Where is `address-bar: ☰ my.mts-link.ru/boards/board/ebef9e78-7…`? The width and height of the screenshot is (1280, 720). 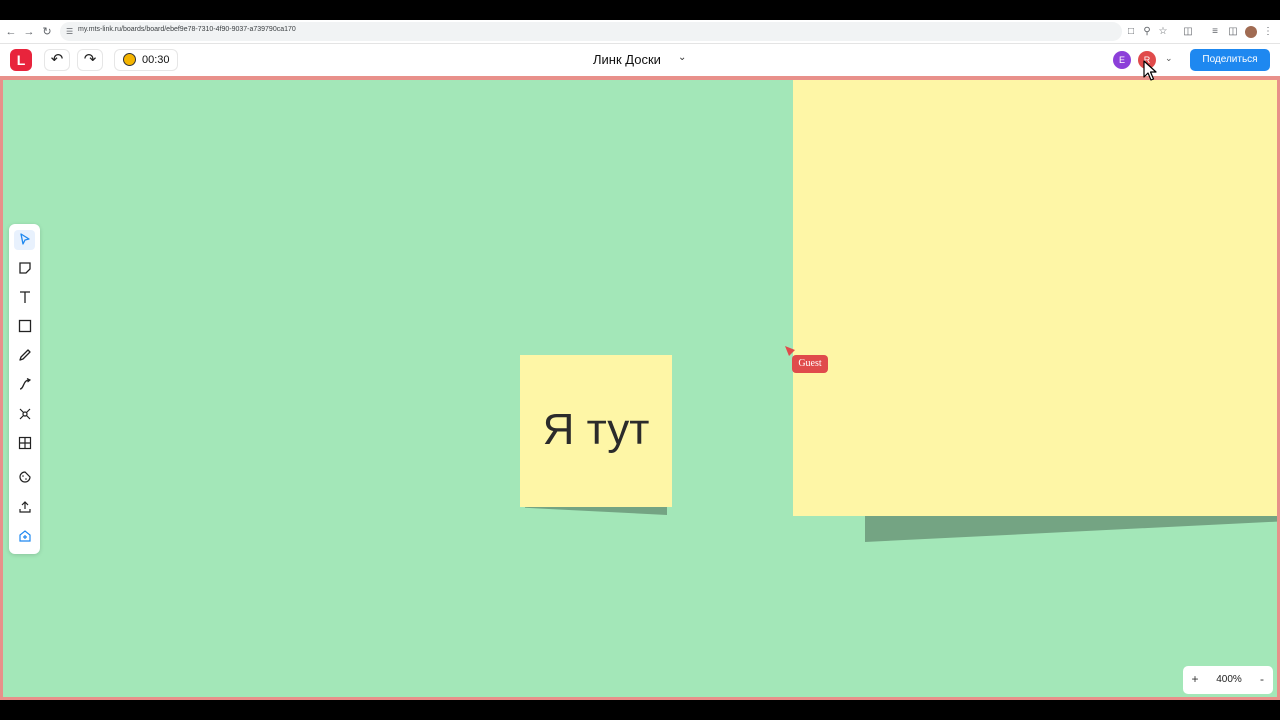
address-bar: ☰ my.mts-link.ru/boards/board/ebef9e78-7… is located at coordinates (591, 31).